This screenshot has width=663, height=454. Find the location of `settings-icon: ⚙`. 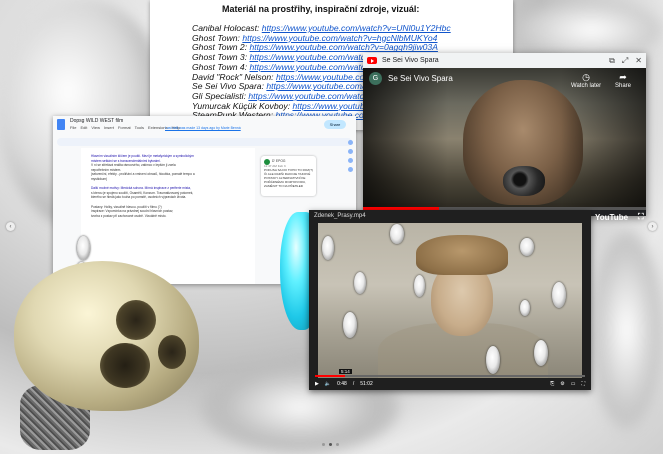

settings-icon: ⚙ is located at coordinates (562, 384).